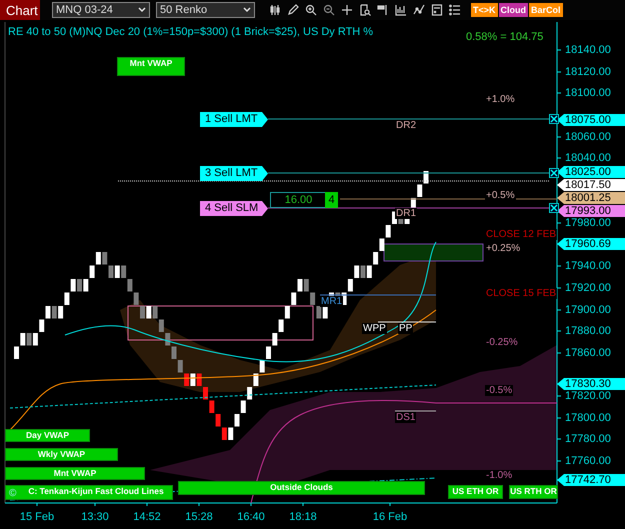 Image resolution: width=625 pixels, height=529 pixels. I want to click on price-axis-label: 18120.00, so click(588, 72).